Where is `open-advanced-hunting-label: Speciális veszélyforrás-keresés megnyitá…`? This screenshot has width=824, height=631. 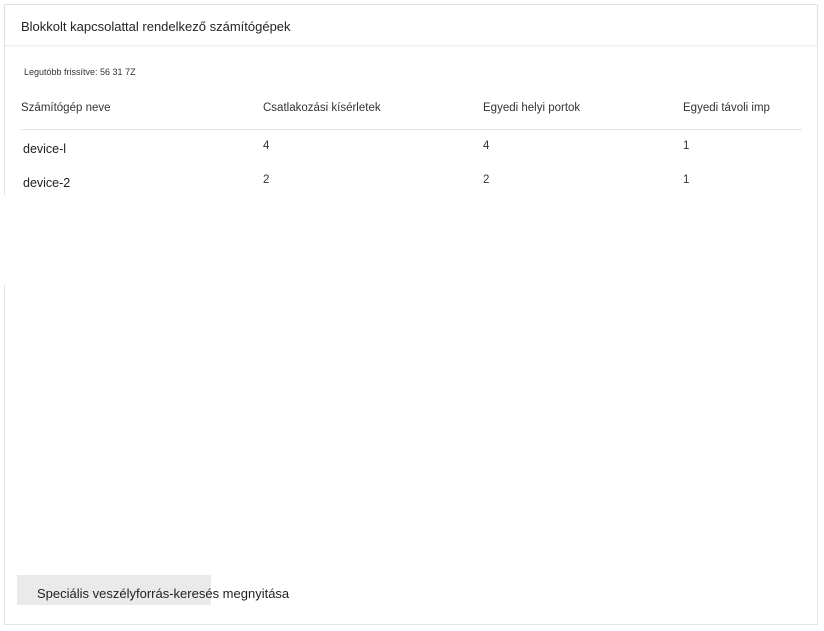
open-advanced-hunting-label: Speciális veszélyforrás-keresés megnyitá… is located at coordinates (163, 593).